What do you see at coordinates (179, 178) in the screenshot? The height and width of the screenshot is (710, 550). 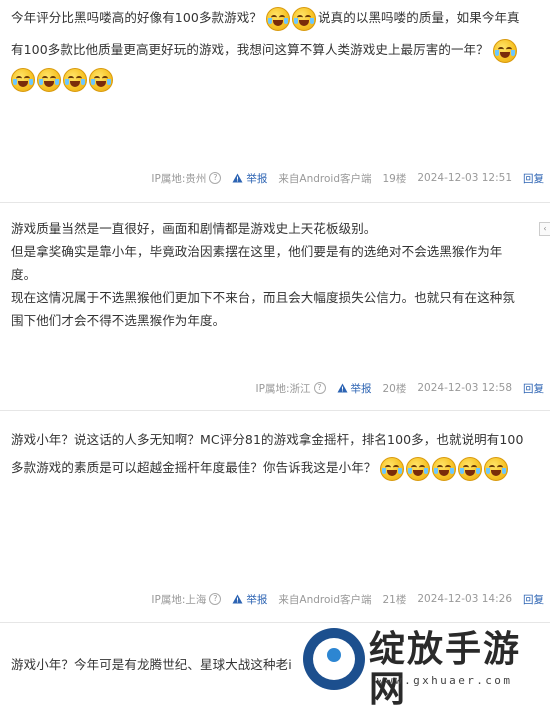 I see `ip-location: IP属地:贵州` at bounding box center [179, 178].